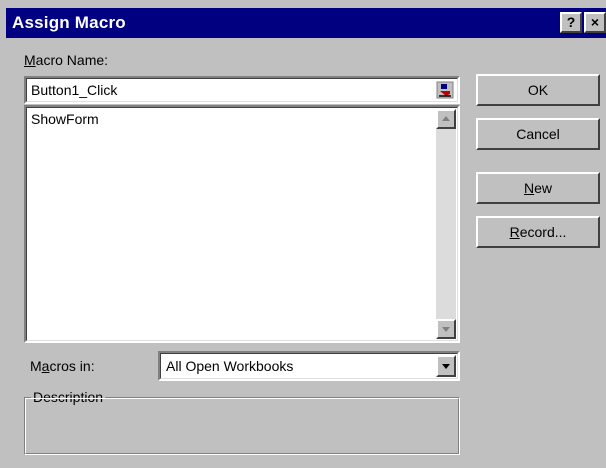 The image size is (606, 468). I want to click on cancel-button: Cancel, so click(538, 134).